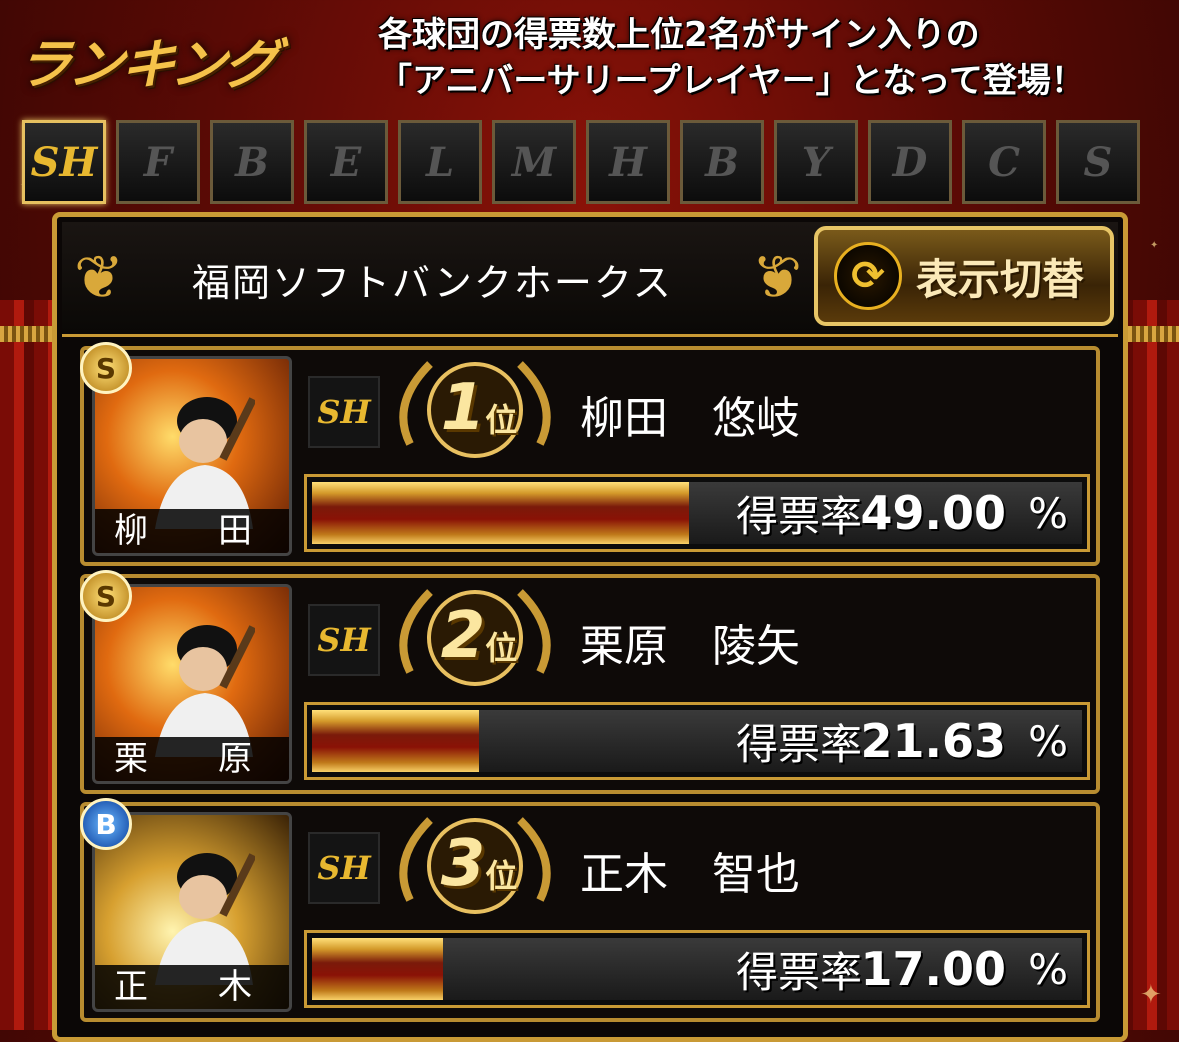 The width and height of the screenshot is (1179, 1042). What do you see at coordinates (463, 636) in the screenshot?
I see `rank-number: 2` at bounding box center [463, 636].